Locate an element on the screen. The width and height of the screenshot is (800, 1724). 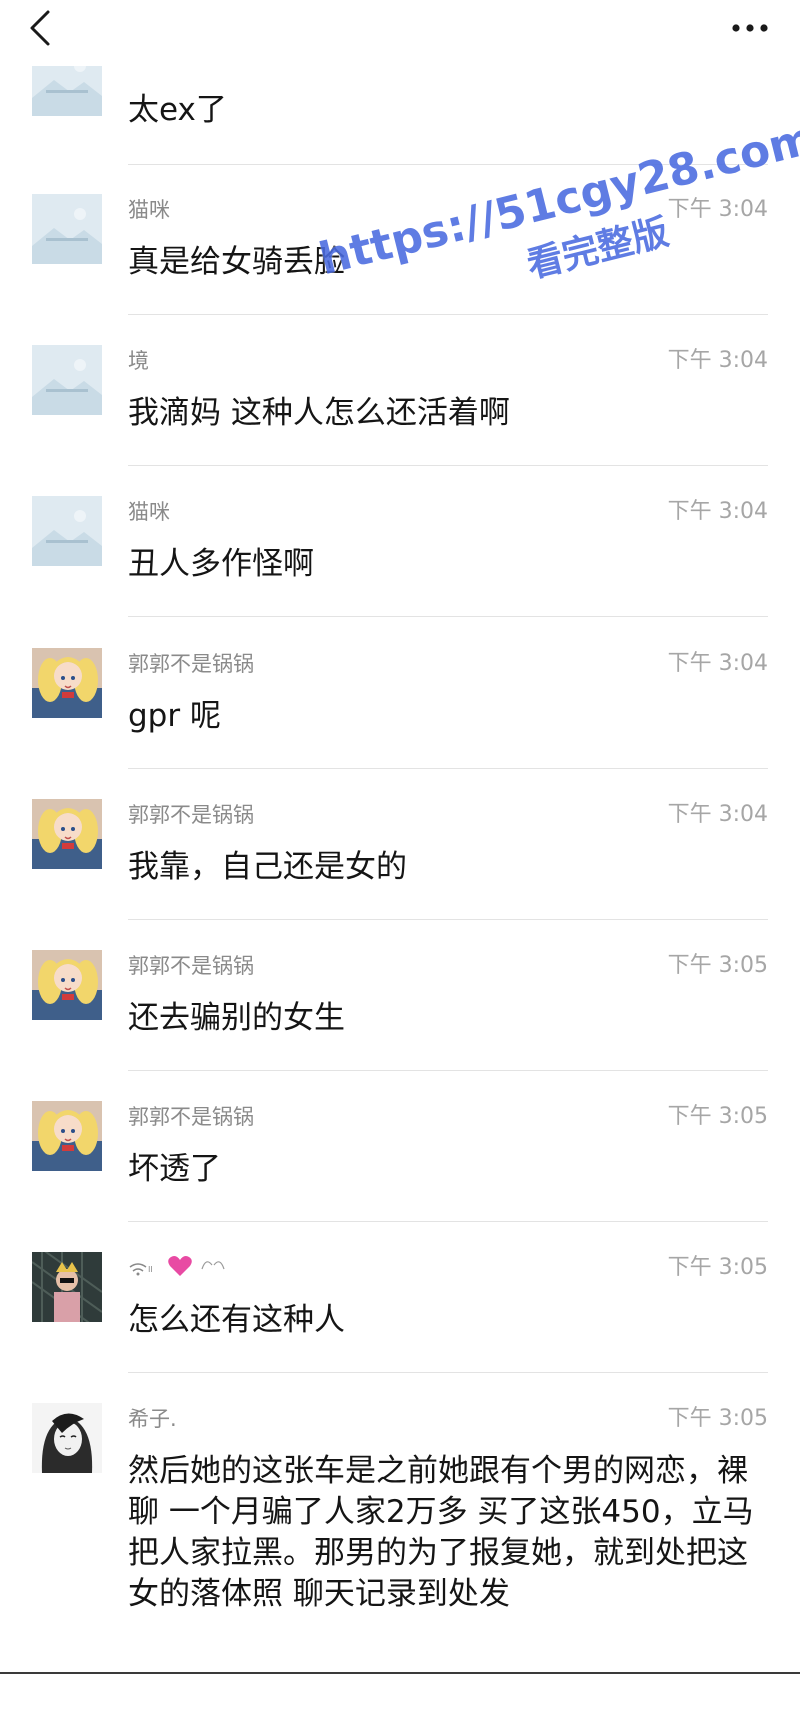
message-text: 我滴妈 这种人怎么还活着啊 is located at coordinates (319, 413).